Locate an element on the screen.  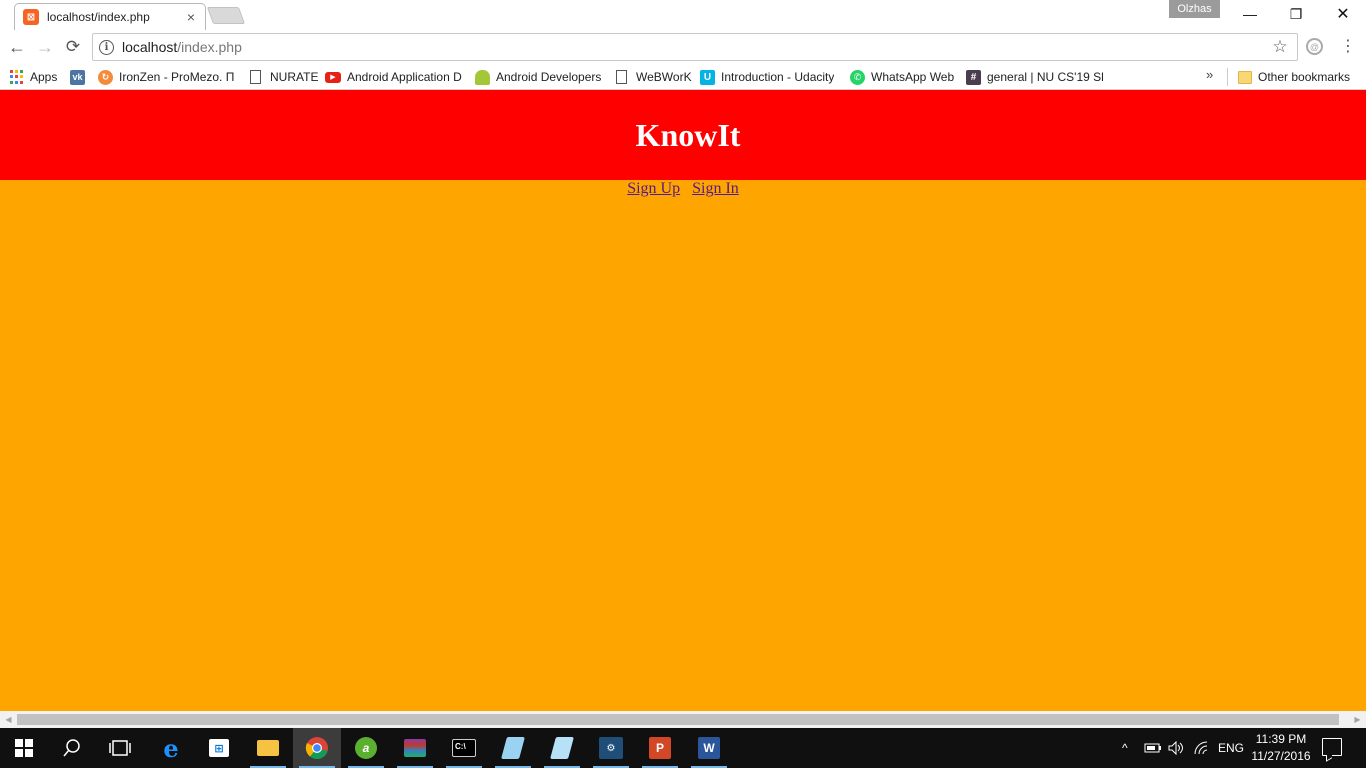
tray-network is located at coordinates (1202, 748).